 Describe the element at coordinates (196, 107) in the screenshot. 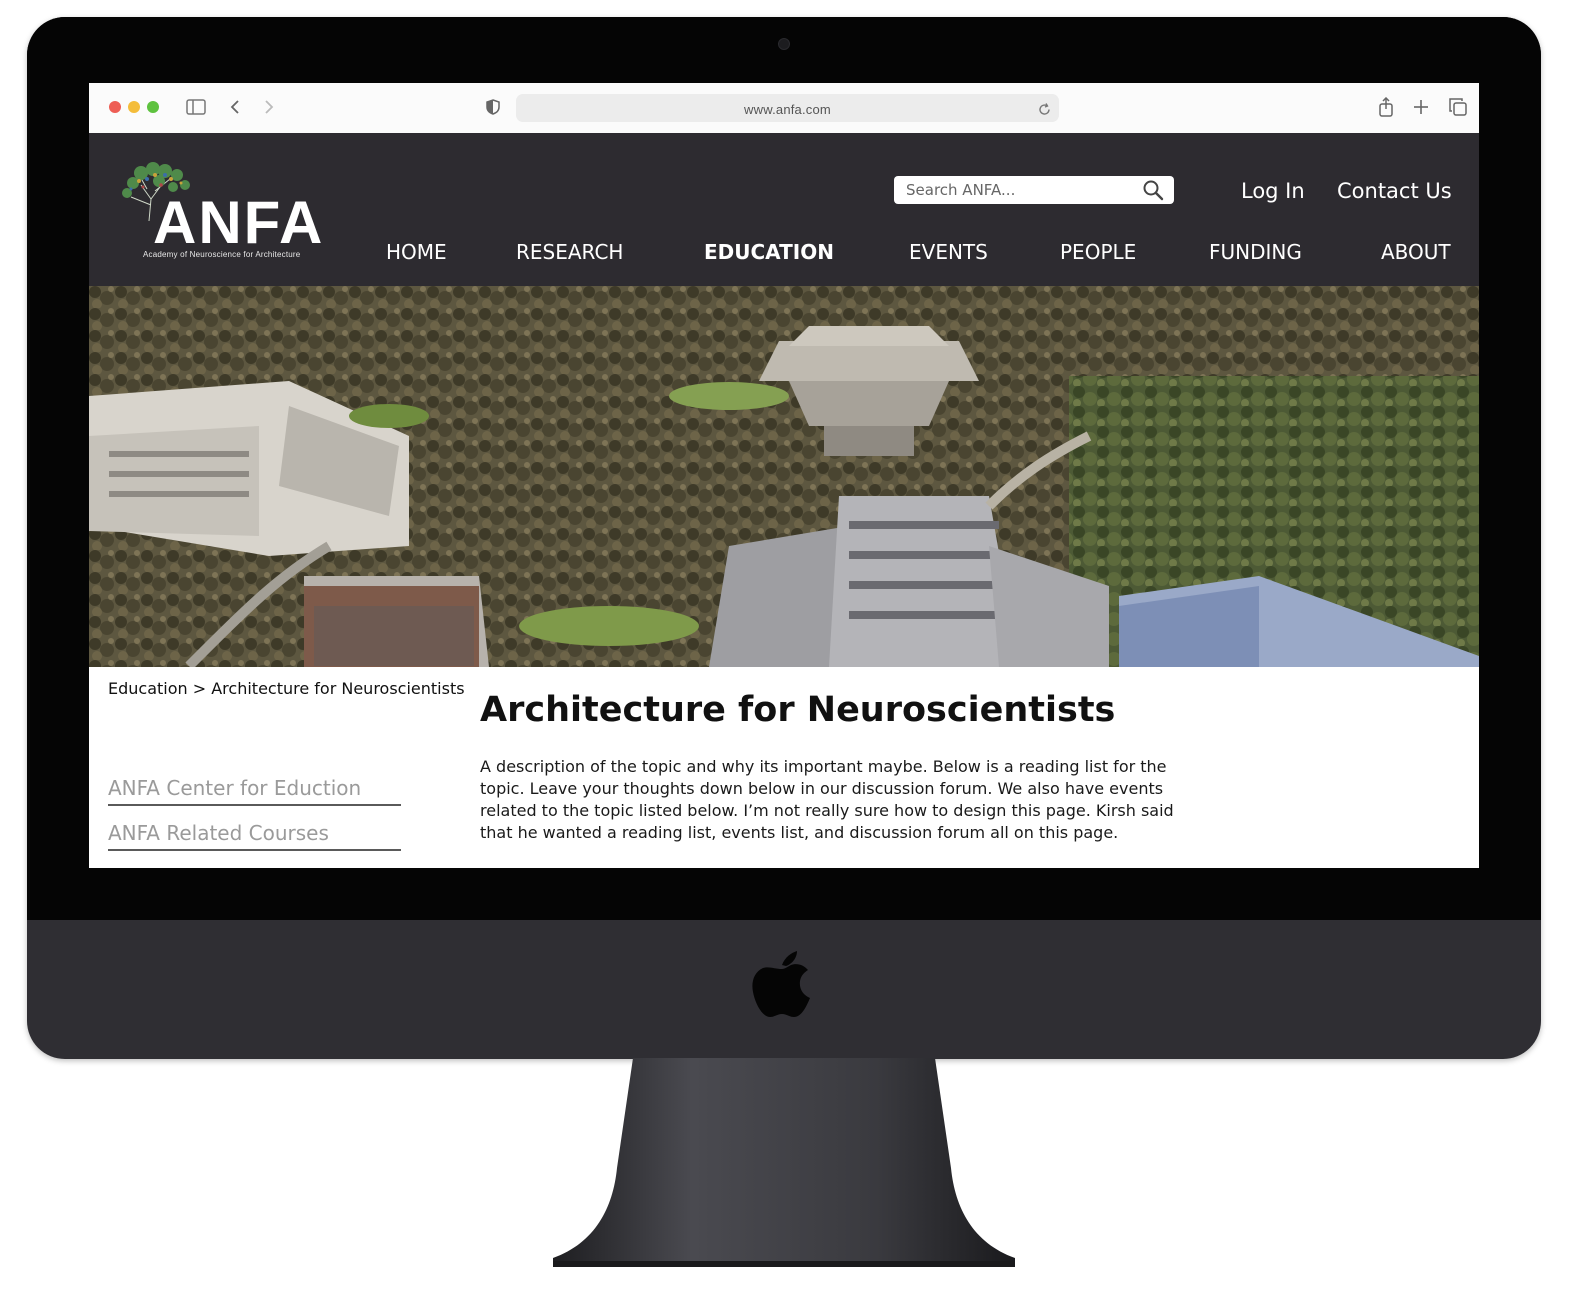

I see `sidebar-toggle-icon` at that location.